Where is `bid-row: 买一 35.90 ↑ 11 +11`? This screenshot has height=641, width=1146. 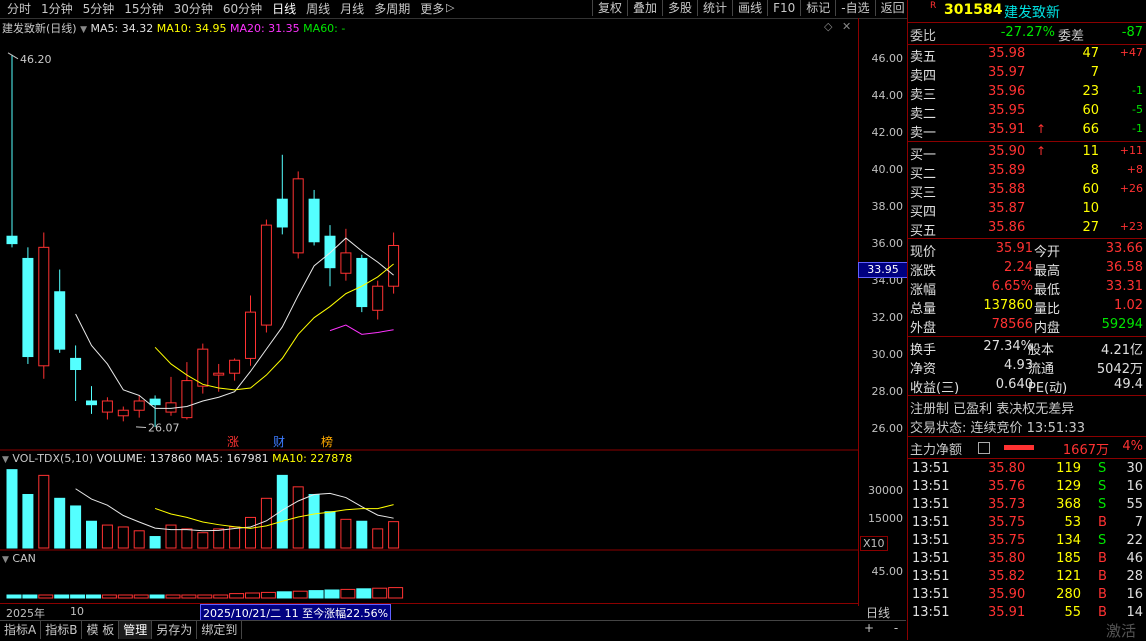 bid-row: 买一 35.90 ↑ 11 +11 is located at coordinates (1027, 153).